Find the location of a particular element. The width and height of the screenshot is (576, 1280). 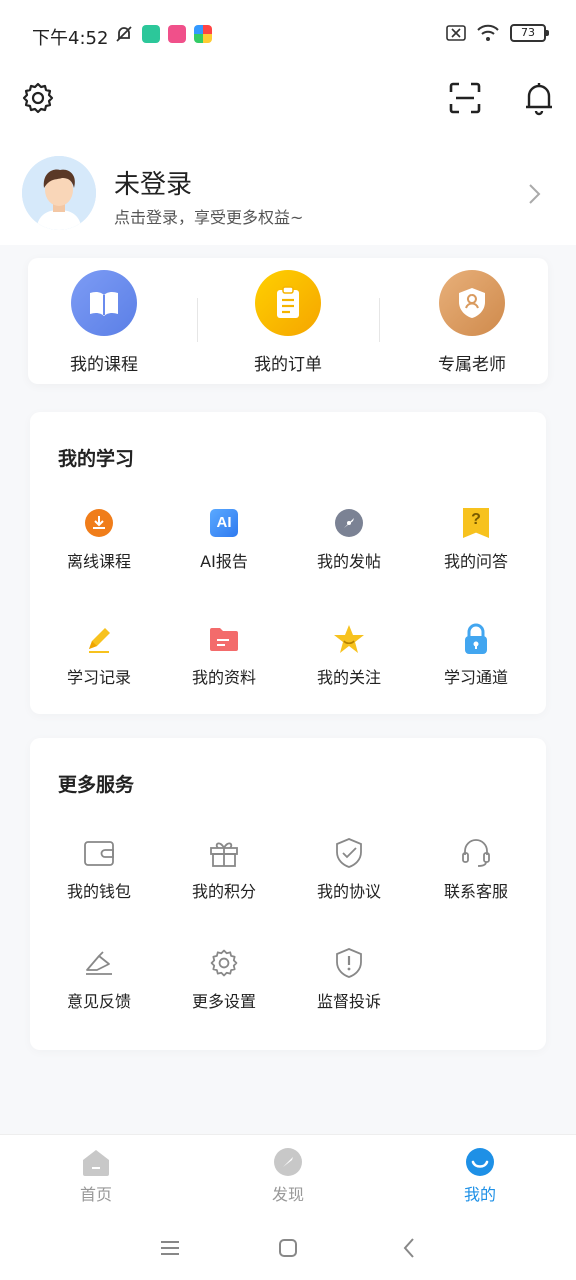

teacher-shield-icon is located at coordinates (472, 303).